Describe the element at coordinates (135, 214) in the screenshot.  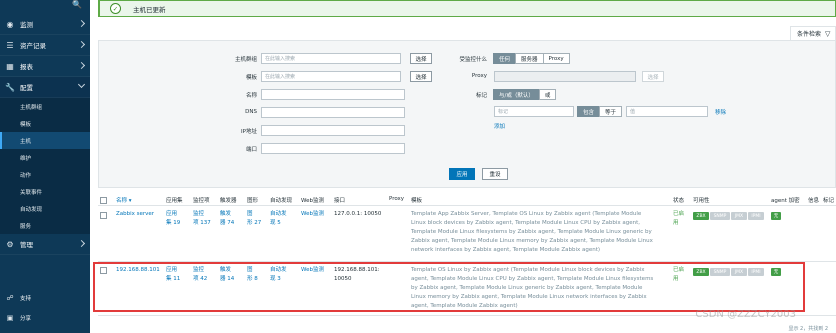
I see `host-name-link: Zabbix server` at that location.